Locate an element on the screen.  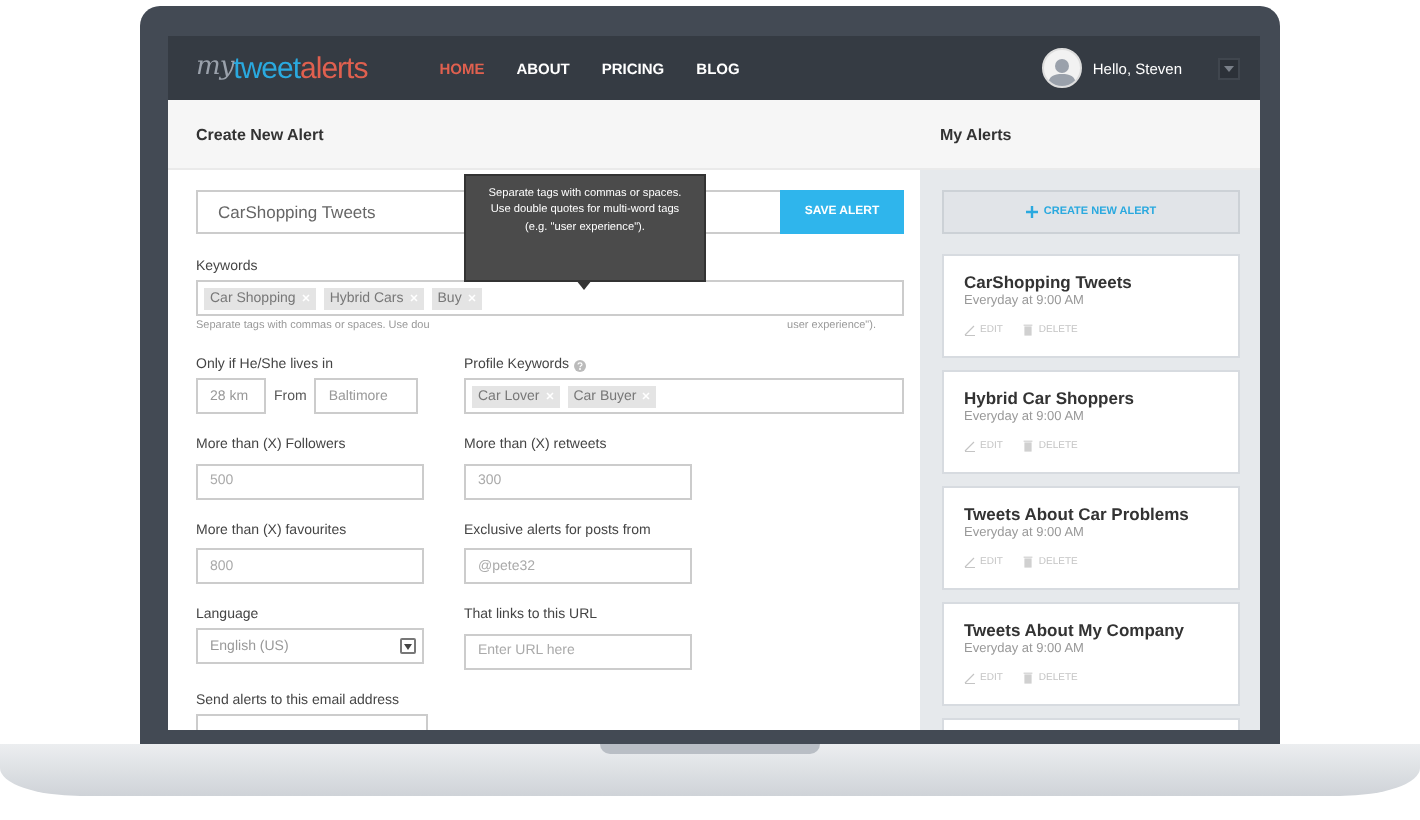
avatar-icon is located at coordinates (1062, 68).